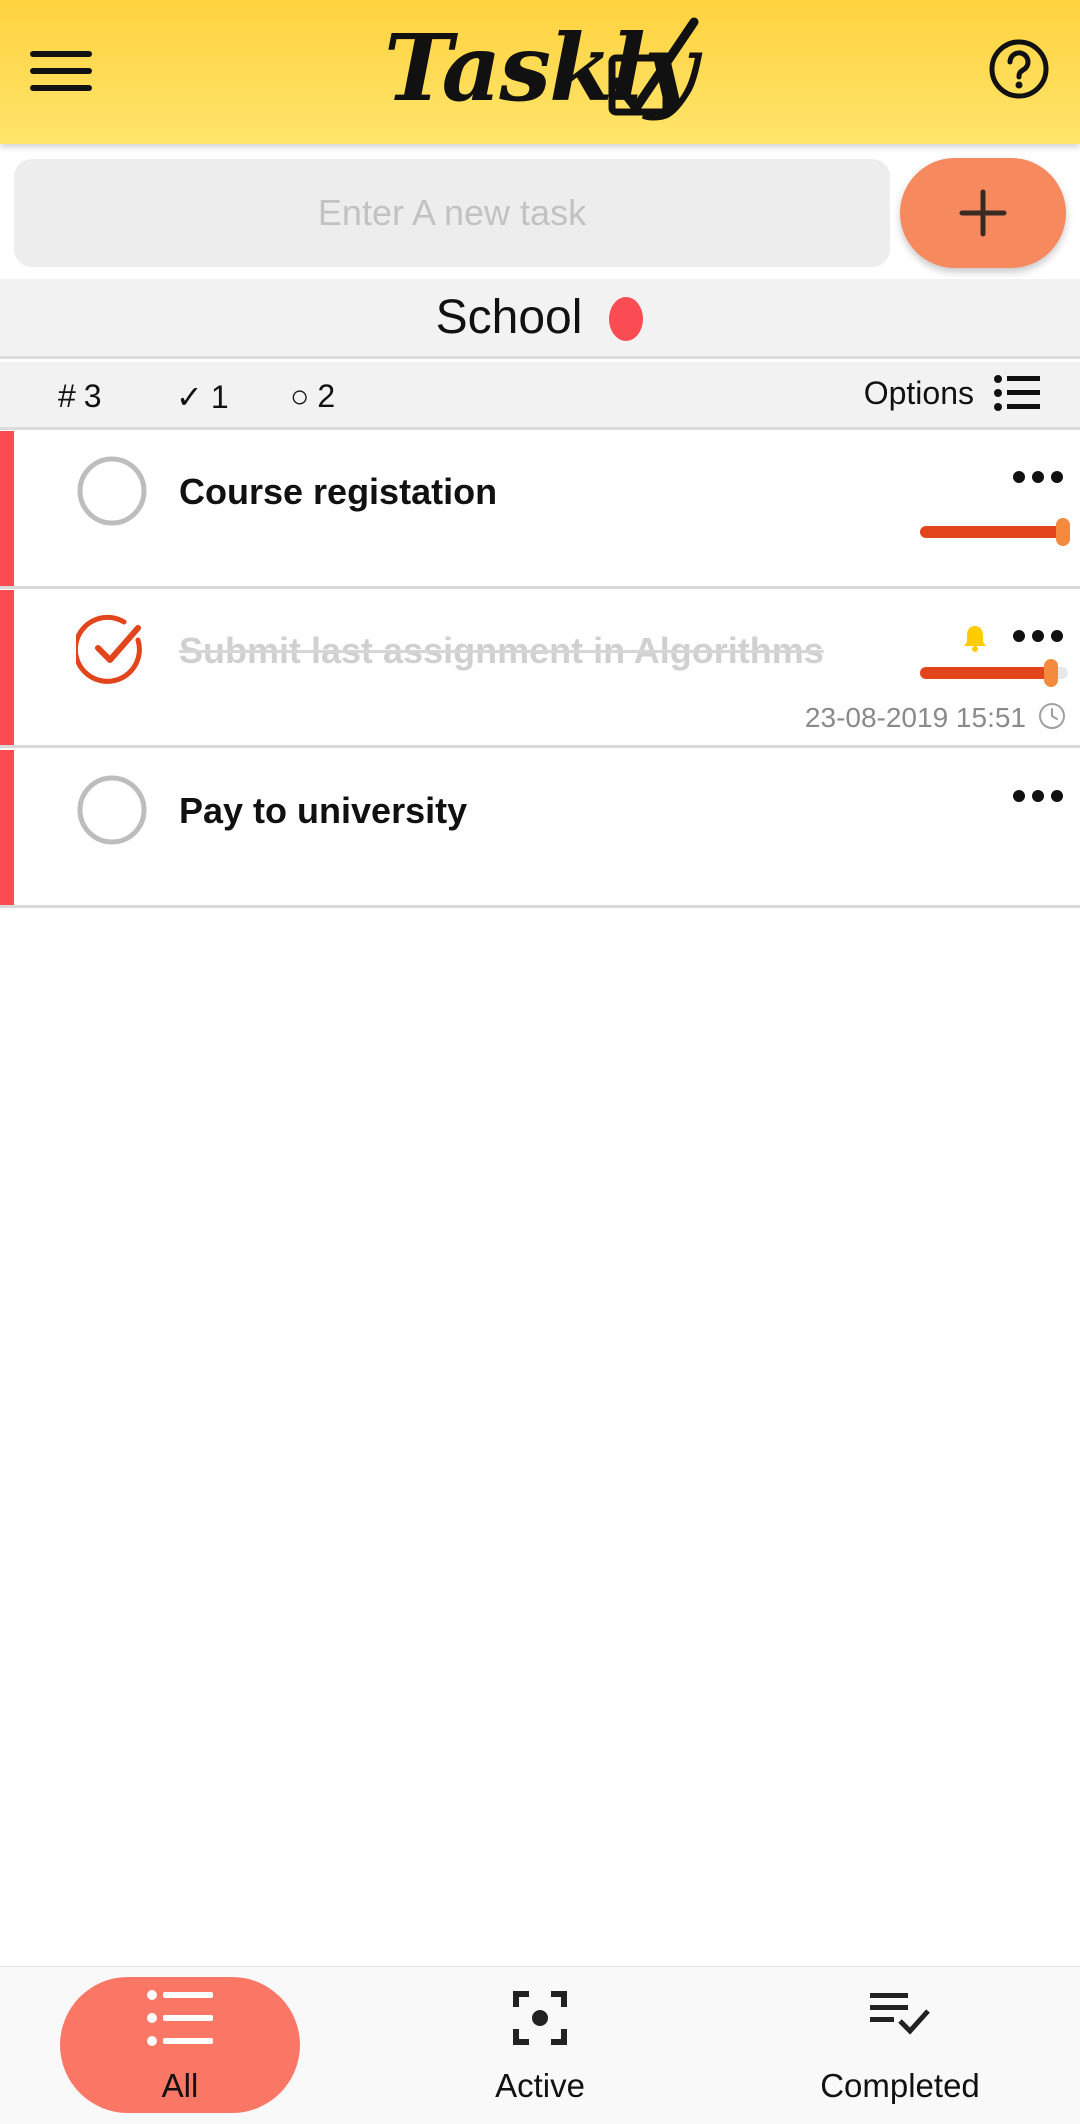  What do you see at coordinates (540, 2018) in the screenshot?
I see `focus-icon` at bounding box center [540, 2018].